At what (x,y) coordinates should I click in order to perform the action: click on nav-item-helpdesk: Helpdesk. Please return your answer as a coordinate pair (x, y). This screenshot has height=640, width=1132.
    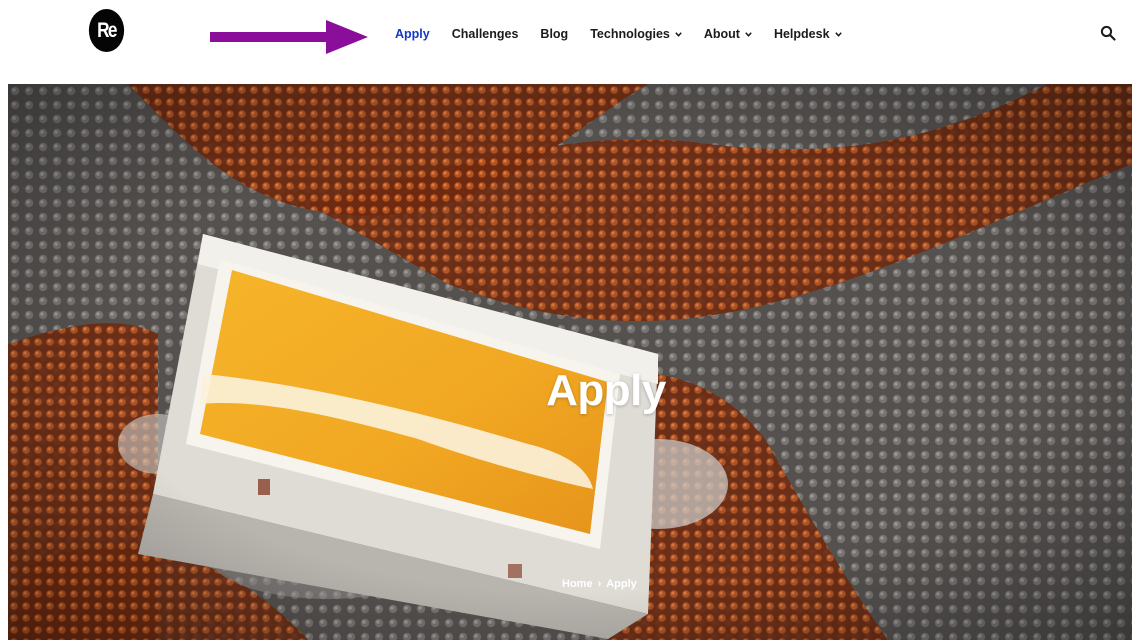
    Looking at the image, I should click on (808, 34).